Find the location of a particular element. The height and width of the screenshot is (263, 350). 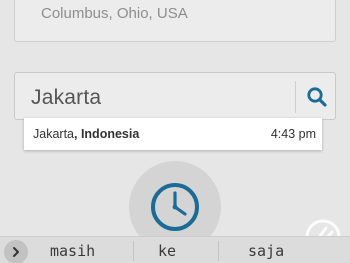

keyboard-suggestion-2: ke is located at coordinates (167, 251).